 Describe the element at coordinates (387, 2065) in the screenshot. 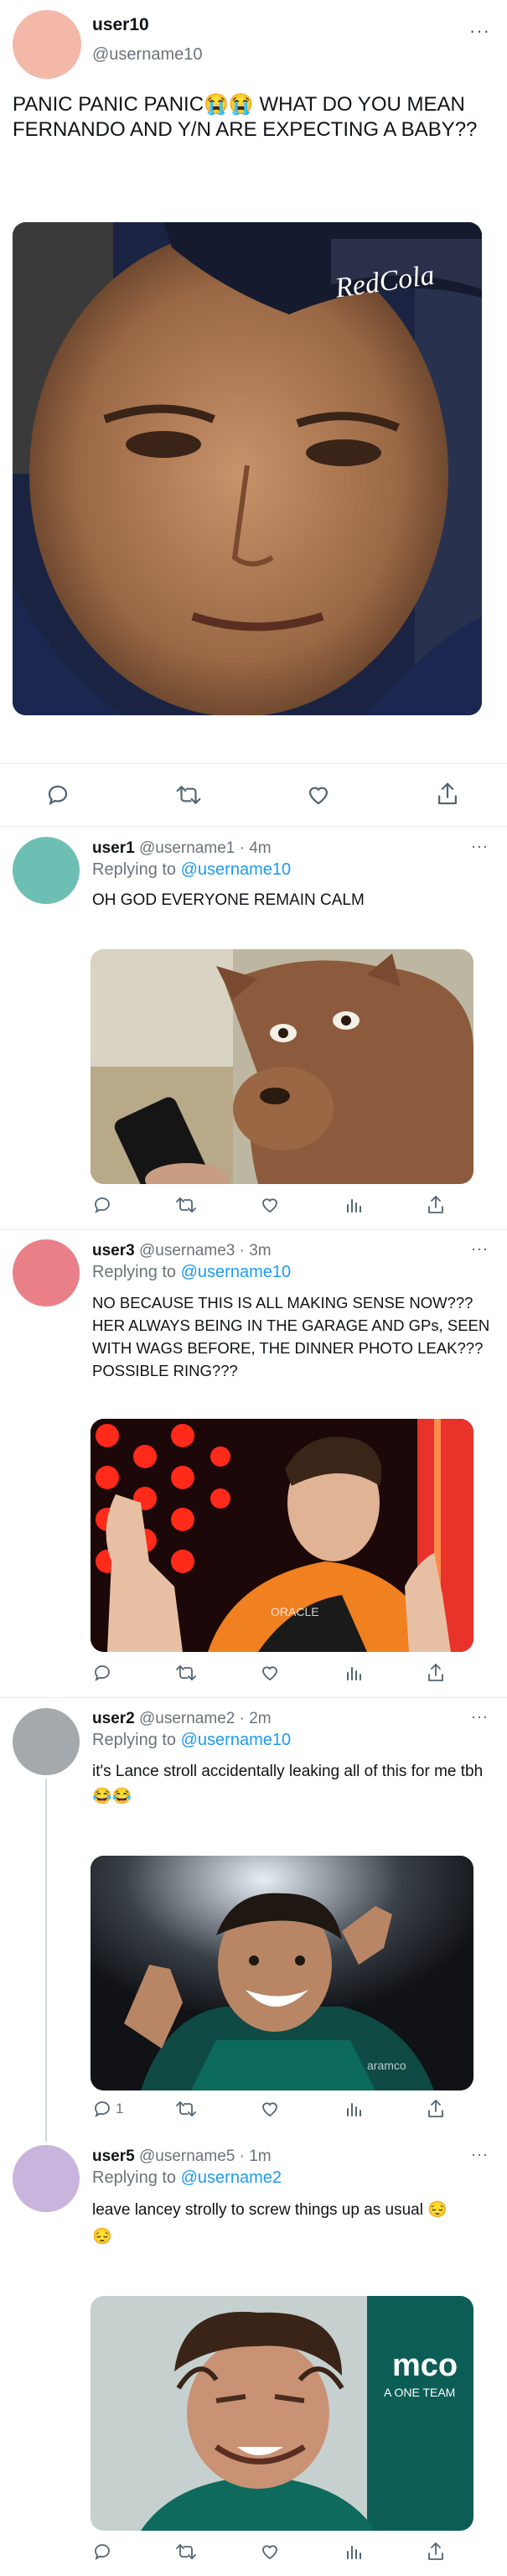

I see `svg-text: aramco` at that location.